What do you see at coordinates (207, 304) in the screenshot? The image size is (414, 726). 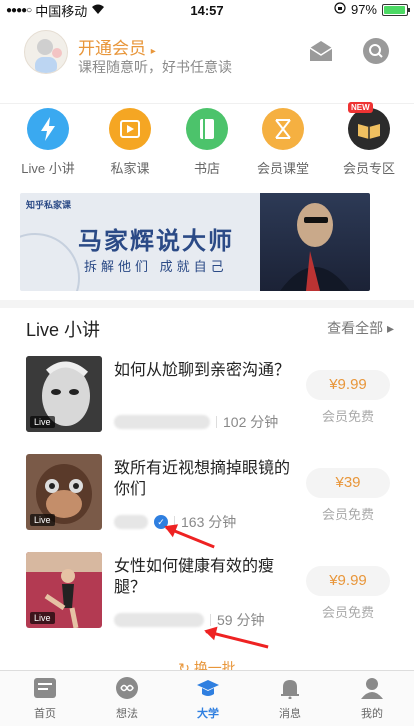 I see `section-divider` at bounding box center [207, 304].